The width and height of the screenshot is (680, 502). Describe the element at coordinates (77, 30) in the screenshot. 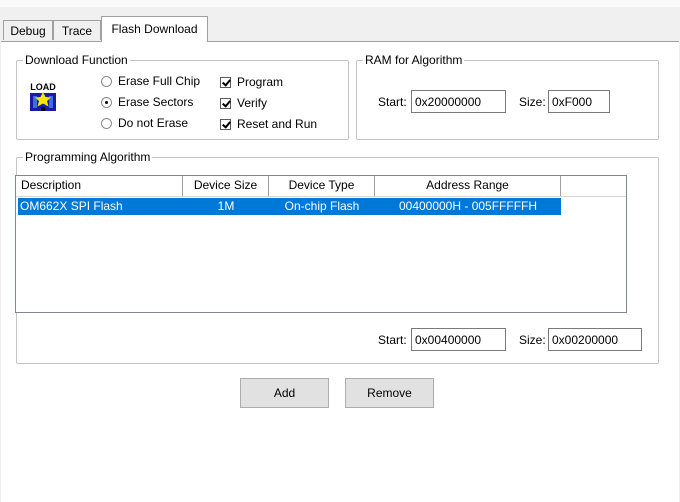

I see `tab-trace: Trace` at that location.